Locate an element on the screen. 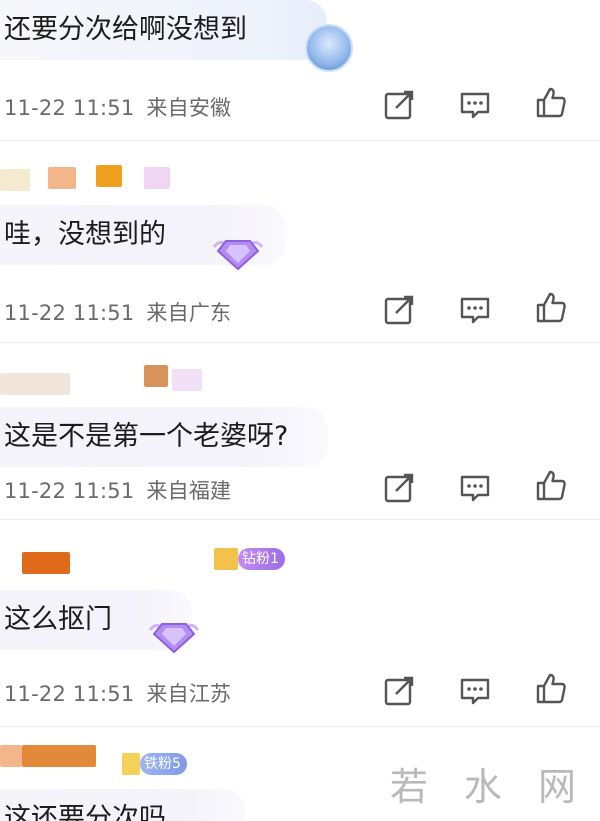 This screenshot has width=600, height=821. fan-level-badge: 钻粉1 is located at coordinates (261, 559).